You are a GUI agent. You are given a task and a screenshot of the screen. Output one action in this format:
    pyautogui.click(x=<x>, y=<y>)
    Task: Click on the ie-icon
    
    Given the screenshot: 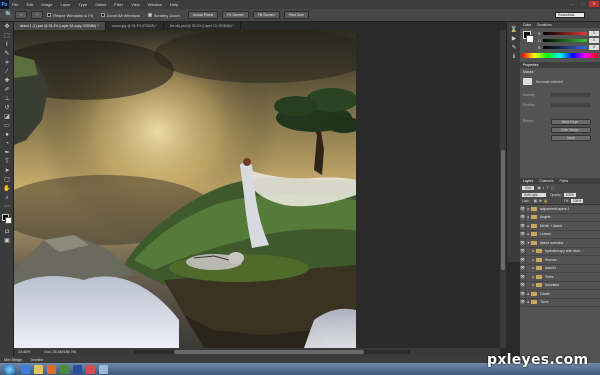 What is the action you would take?
    pyautogui.click(x=25, y=369)
    